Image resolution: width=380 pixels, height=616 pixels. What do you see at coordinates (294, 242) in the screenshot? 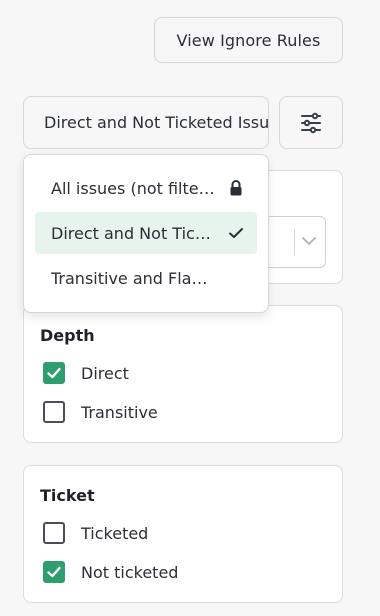
I see `select-separator` at bounding box center [294, 242].